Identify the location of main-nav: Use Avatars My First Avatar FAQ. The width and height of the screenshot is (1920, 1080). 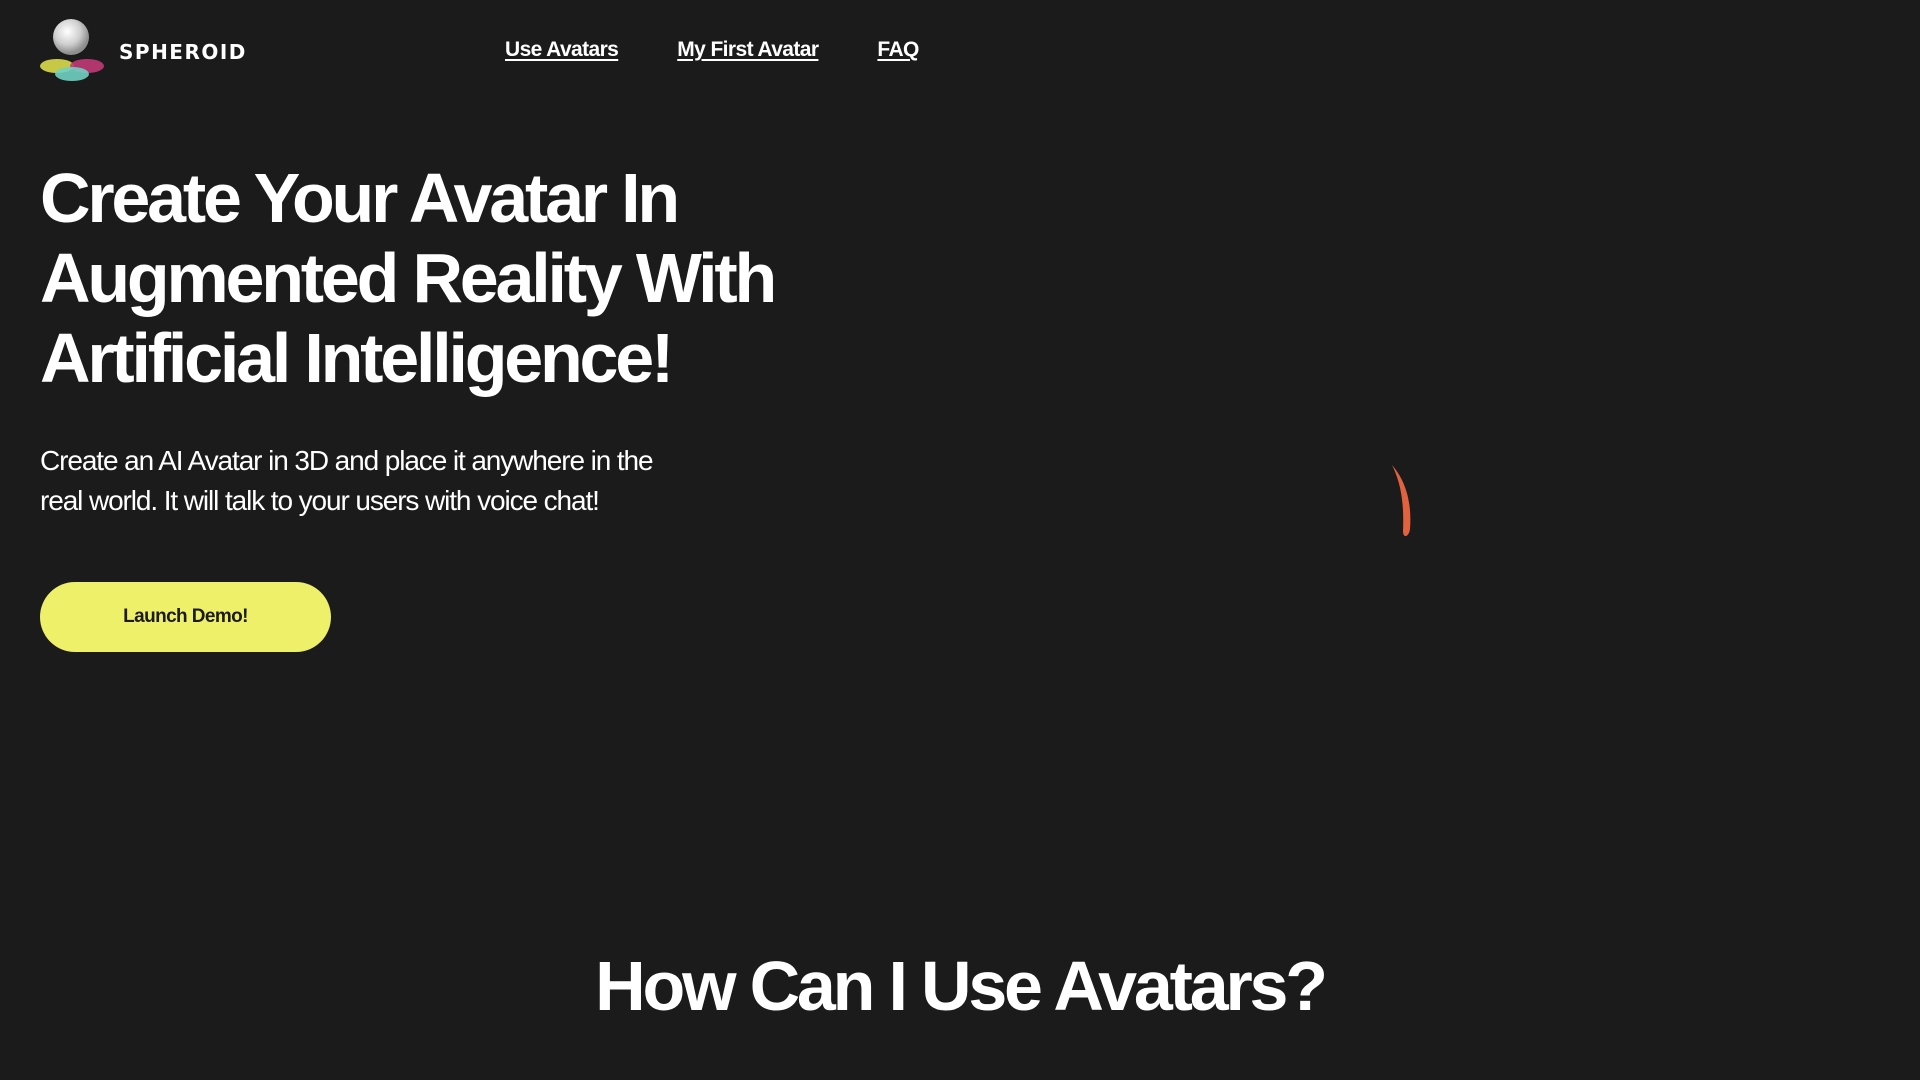
(712, 50).